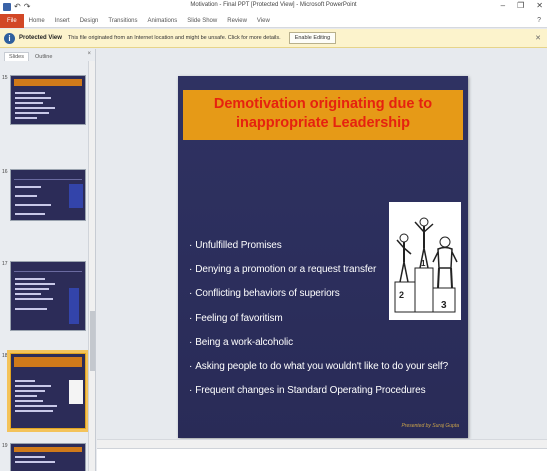  What do you see at coordinates (202, 21) in the screenshot?
I see `tab-slide-show: Slide Show` at bounding box center [202, 21].